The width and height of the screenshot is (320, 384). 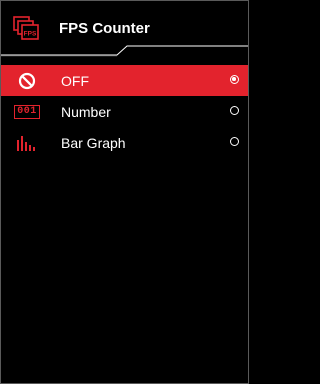 I want to click on menu-item-label: Number, so click(x=86, y=112).